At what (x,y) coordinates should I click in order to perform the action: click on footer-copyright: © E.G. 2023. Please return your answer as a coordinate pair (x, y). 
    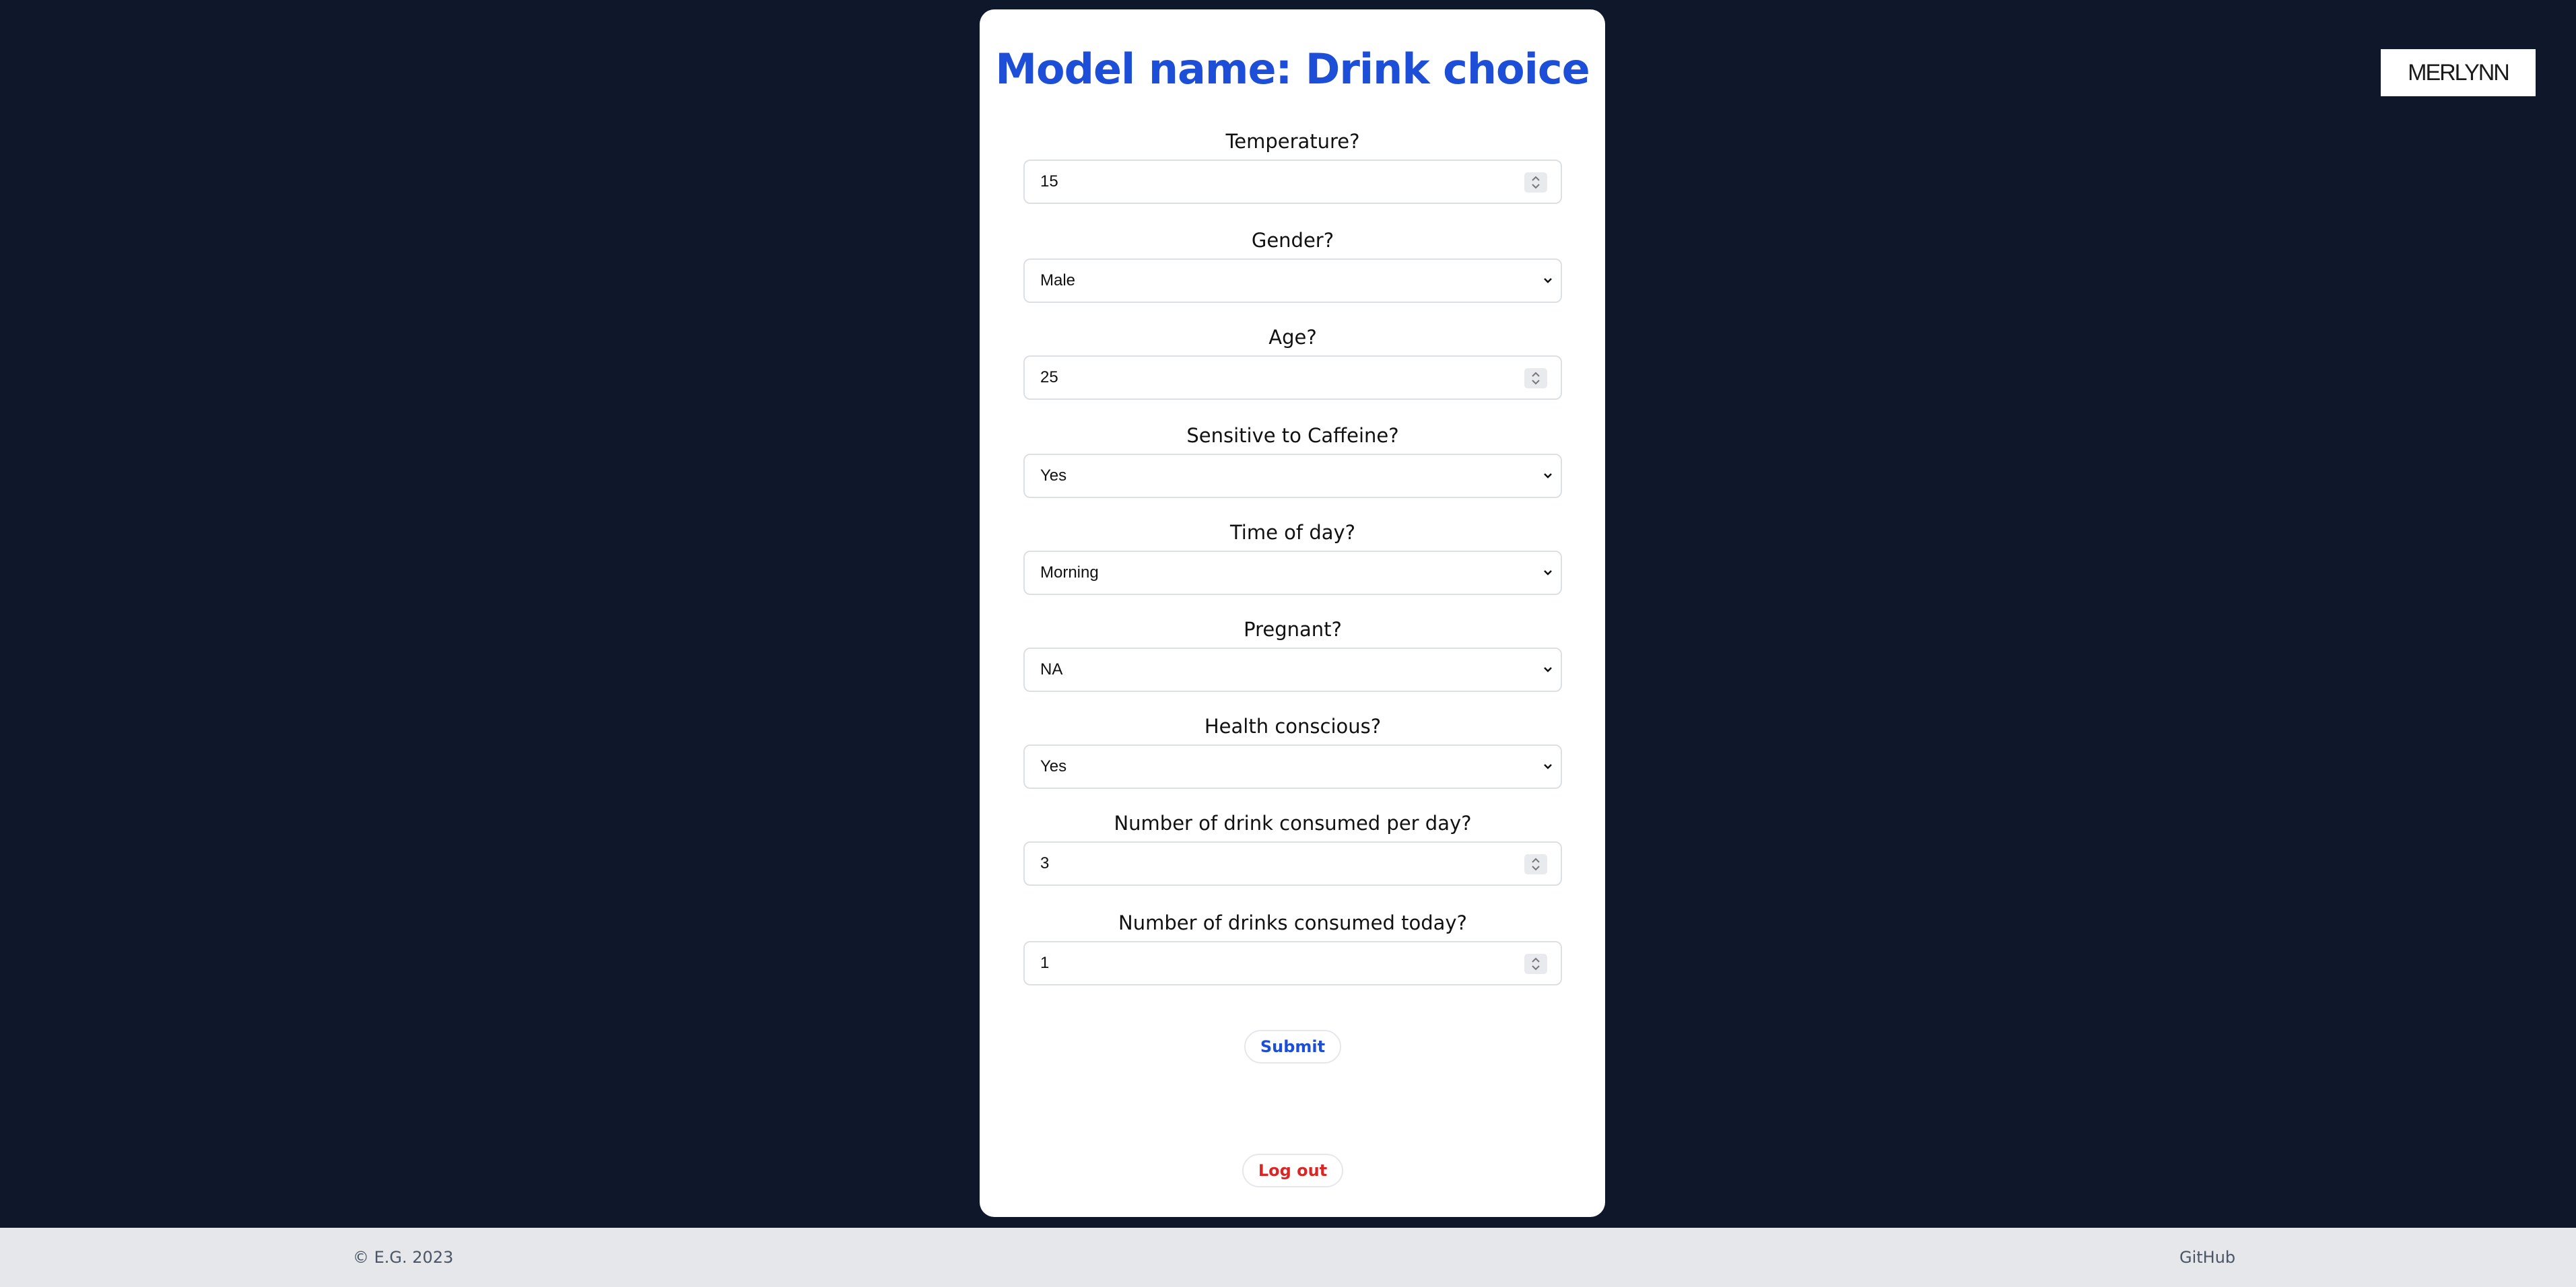
    Looking at the image, I should click on (403, 1257).